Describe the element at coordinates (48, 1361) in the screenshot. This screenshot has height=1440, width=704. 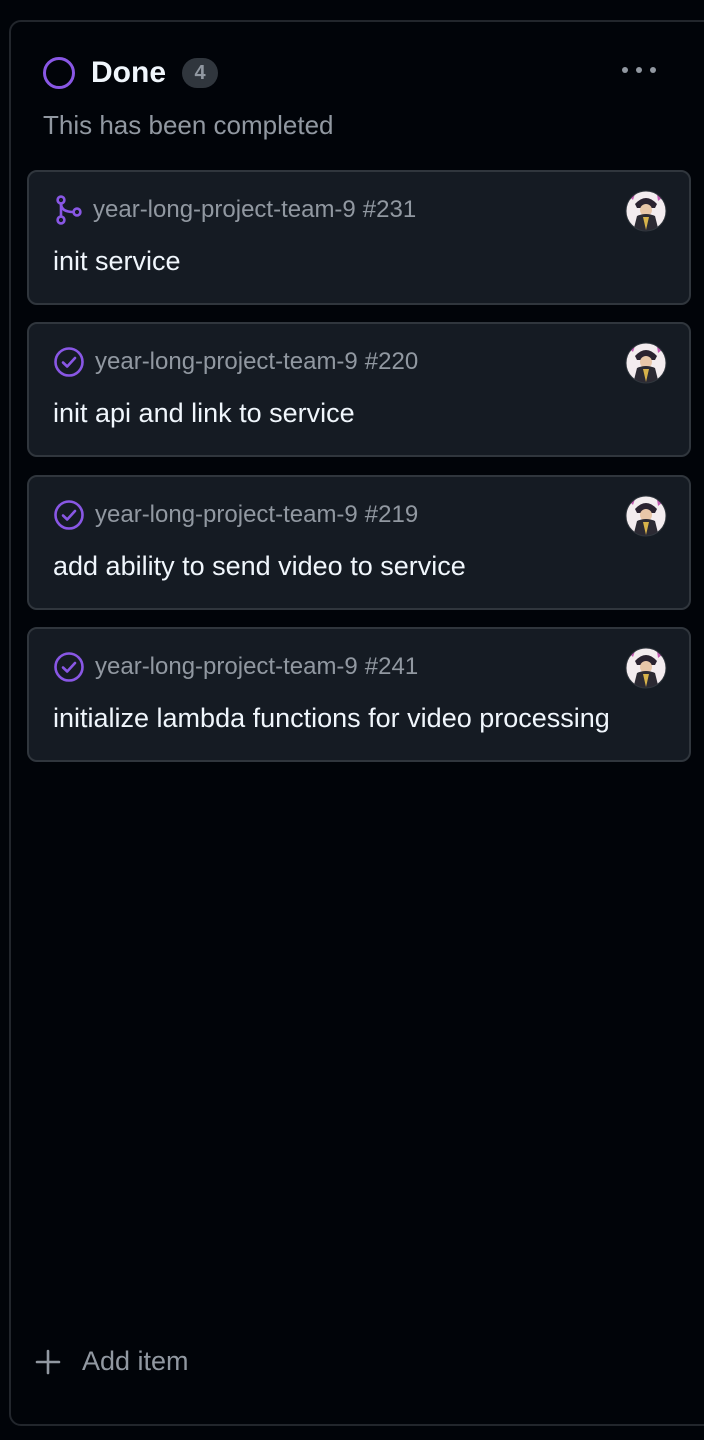
I see `plus-icon` at that location.